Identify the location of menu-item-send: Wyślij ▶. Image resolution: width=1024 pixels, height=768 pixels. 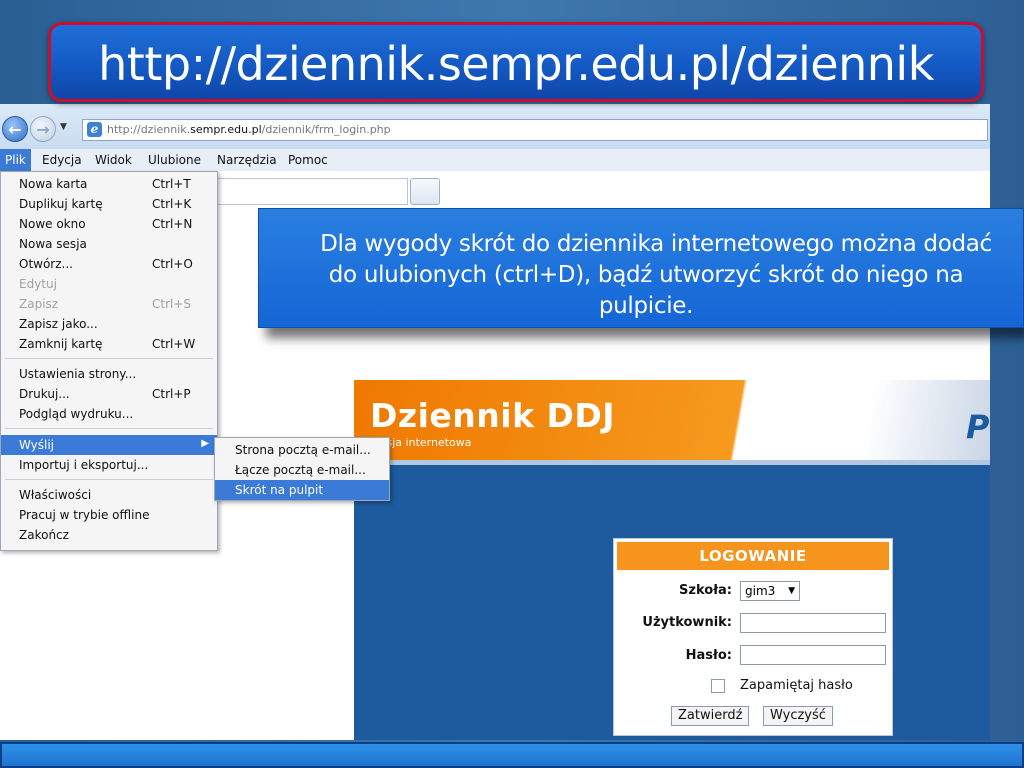
(109, 445).